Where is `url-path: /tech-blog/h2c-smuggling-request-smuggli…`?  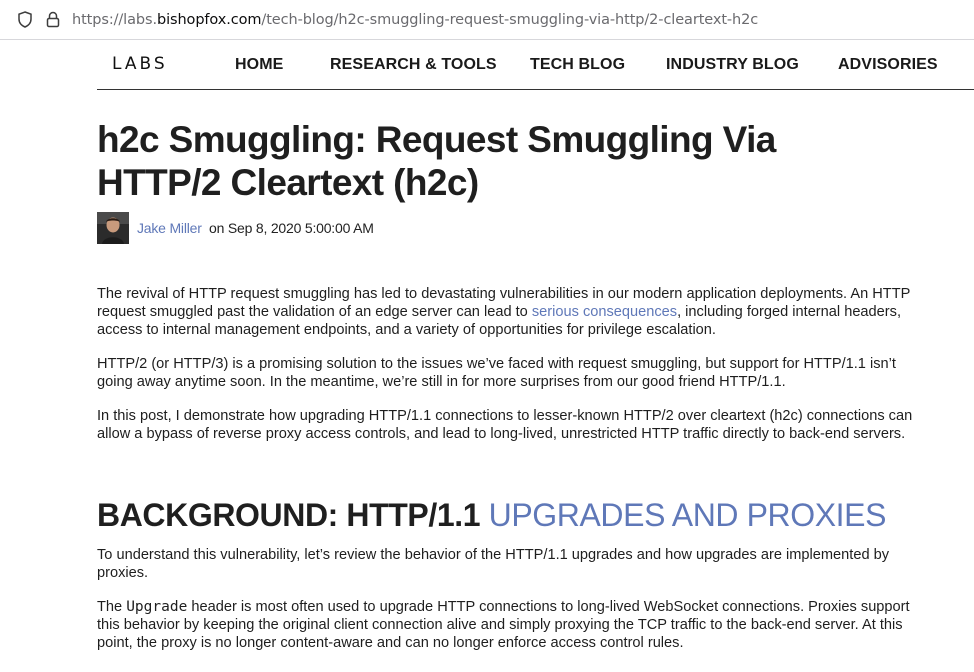 url-path: /tech-blog/h2c-smuggling-request-smuggli… is located at coordinates (510, 20).